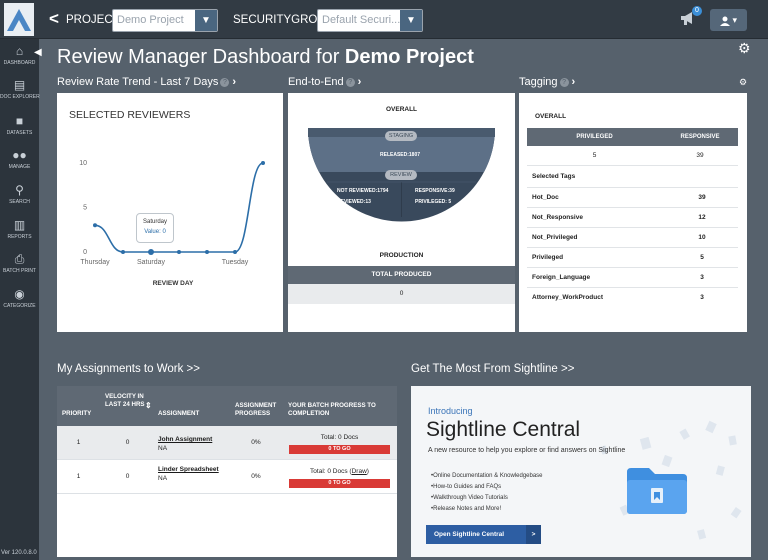 Image resolution: width=768 pixels, height=560 pixels. I want to click on e2e-section-title: End-to-End? ›, so click(324, 82).